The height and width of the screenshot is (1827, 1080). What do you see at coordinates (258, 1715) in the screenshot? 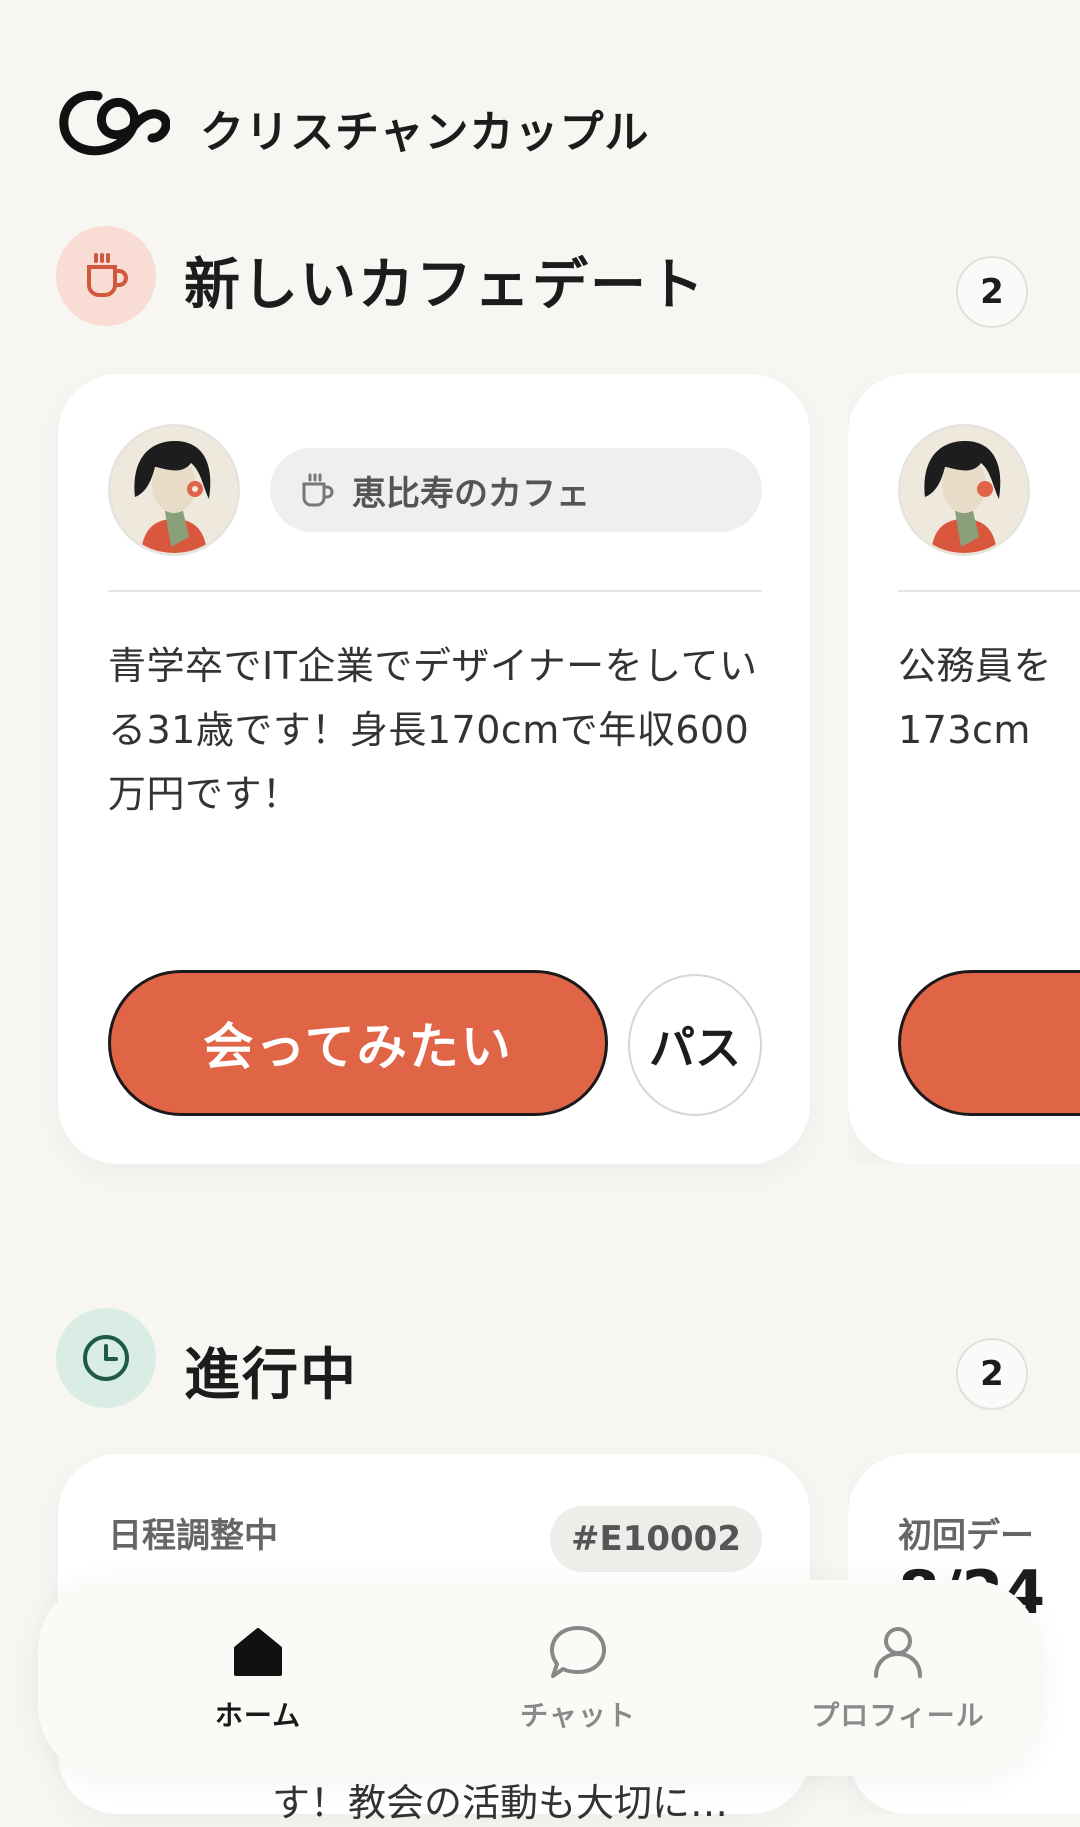
I see `nav-label-home: ホーム` at bounding box center [258, 1715].